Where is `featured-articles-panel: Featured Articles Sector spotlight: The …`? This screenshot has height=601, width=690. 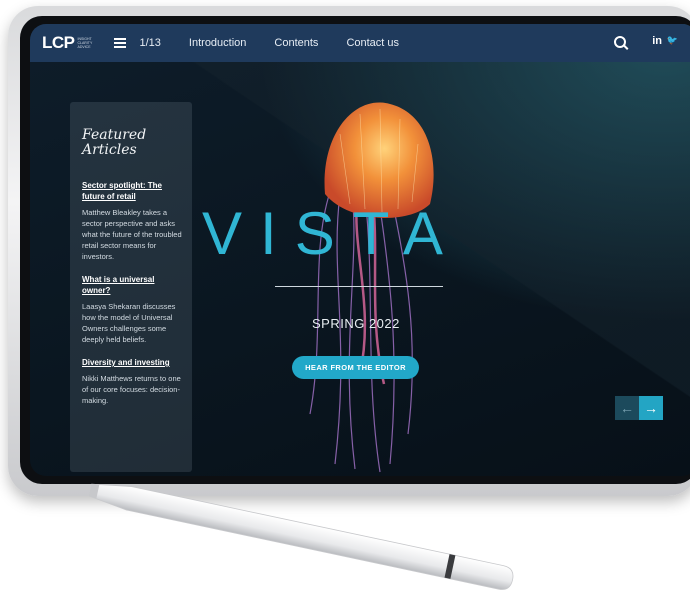
featured-articles-panel: Featured Articles Sector spotlight: The … is located at coordinates (131, 287).